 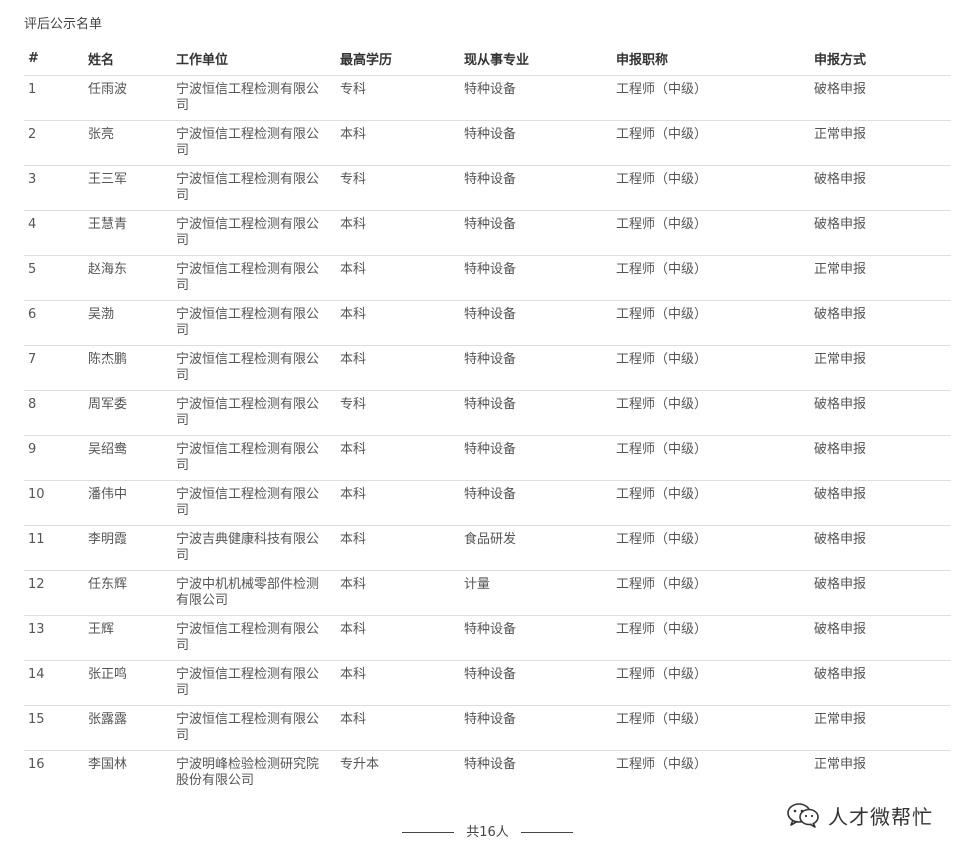 What do you see at coordinates (128, 98) in the screenshot?
I see `cell-name: 任雨波` at bounding box center [128, 98].